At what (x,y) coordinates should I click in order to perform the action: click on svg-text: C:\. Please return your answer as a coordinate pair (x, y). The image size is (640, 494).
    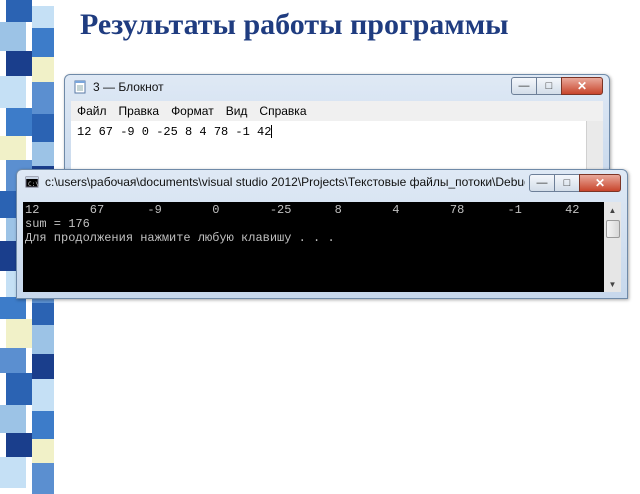
    Looking at the image, I should click on (33, 184).